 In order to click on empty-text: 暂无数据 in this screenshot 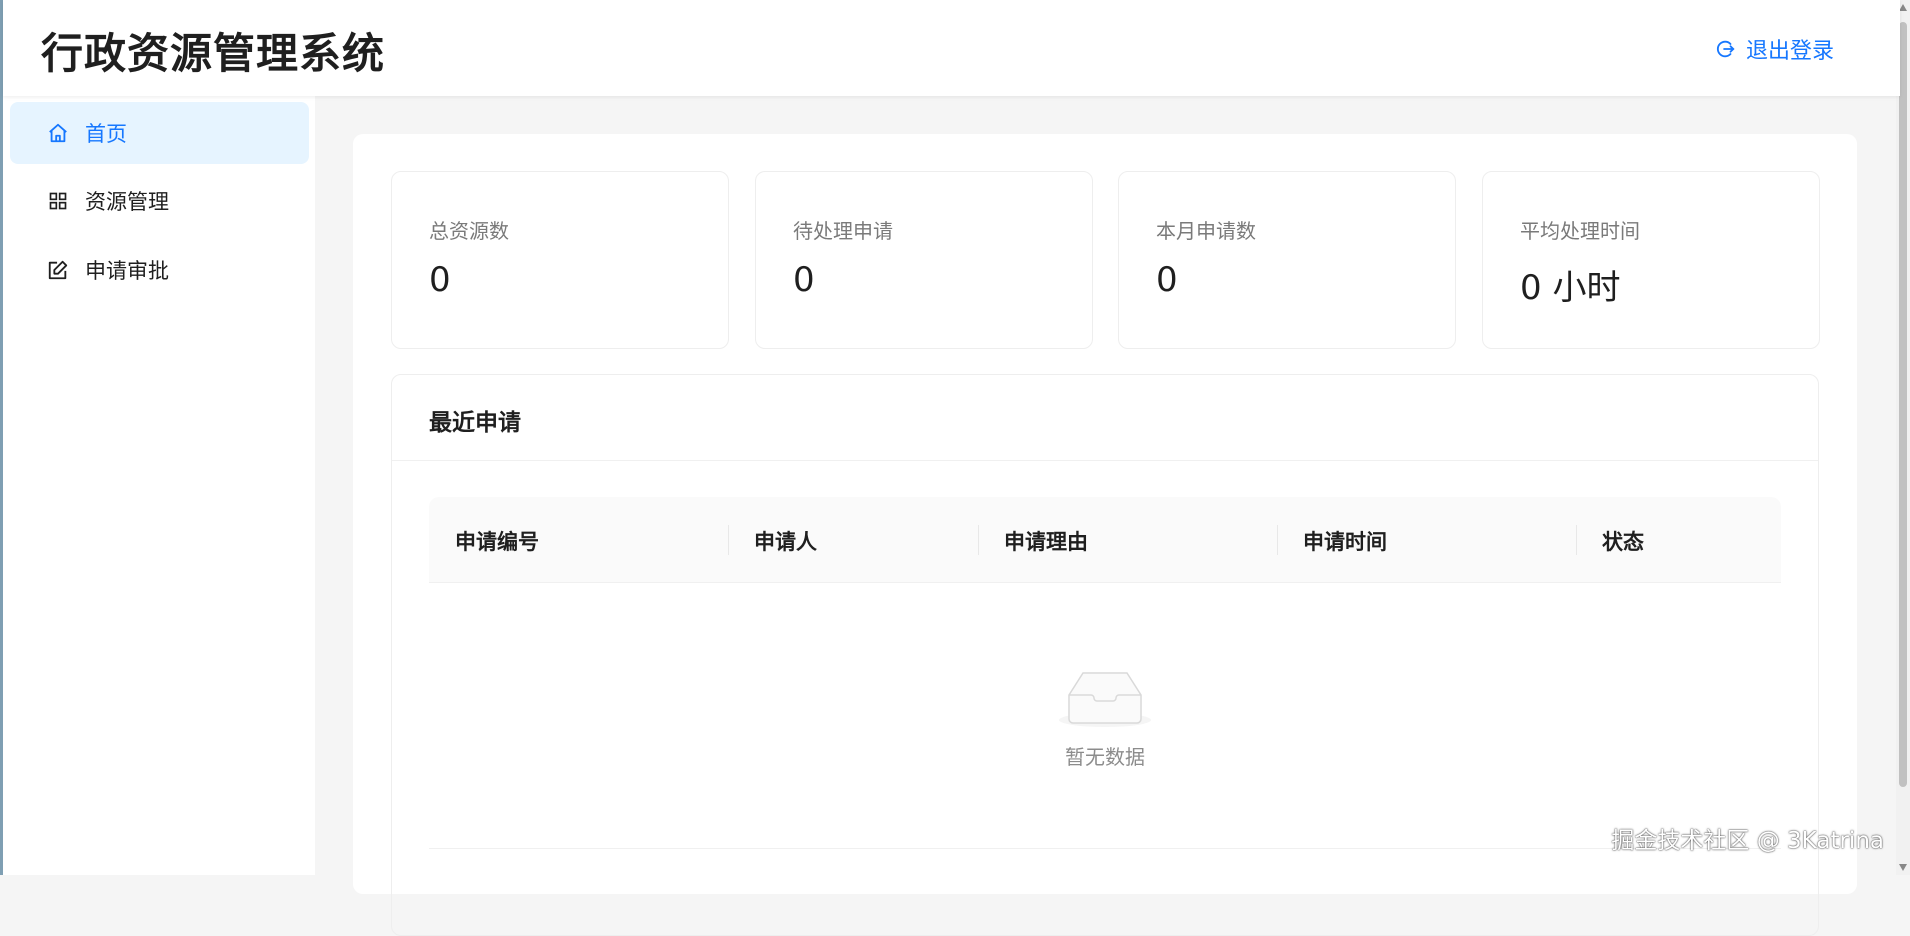, I will do `click(1105, 757)`.